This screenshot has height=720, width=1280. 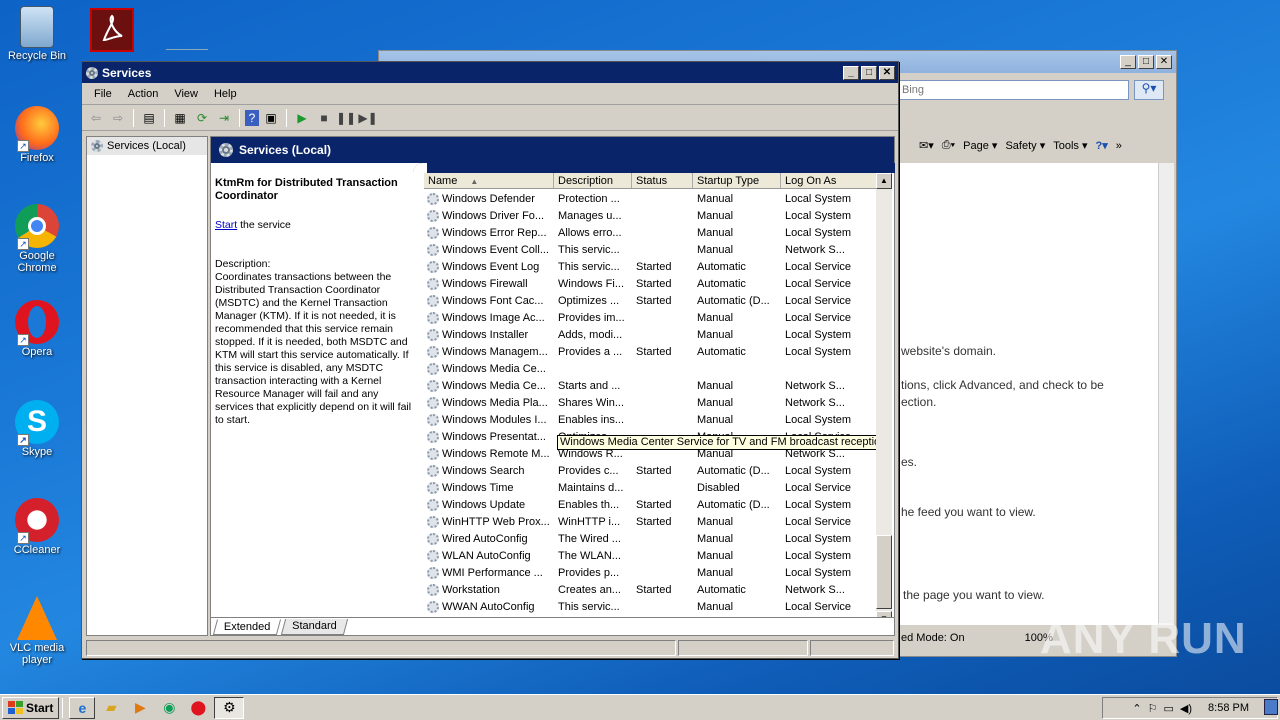 What do you see at coordinates (1013, 90) in the screenshot?
I see `ie-search-input: Bing` at bounding box center [1013, 90].